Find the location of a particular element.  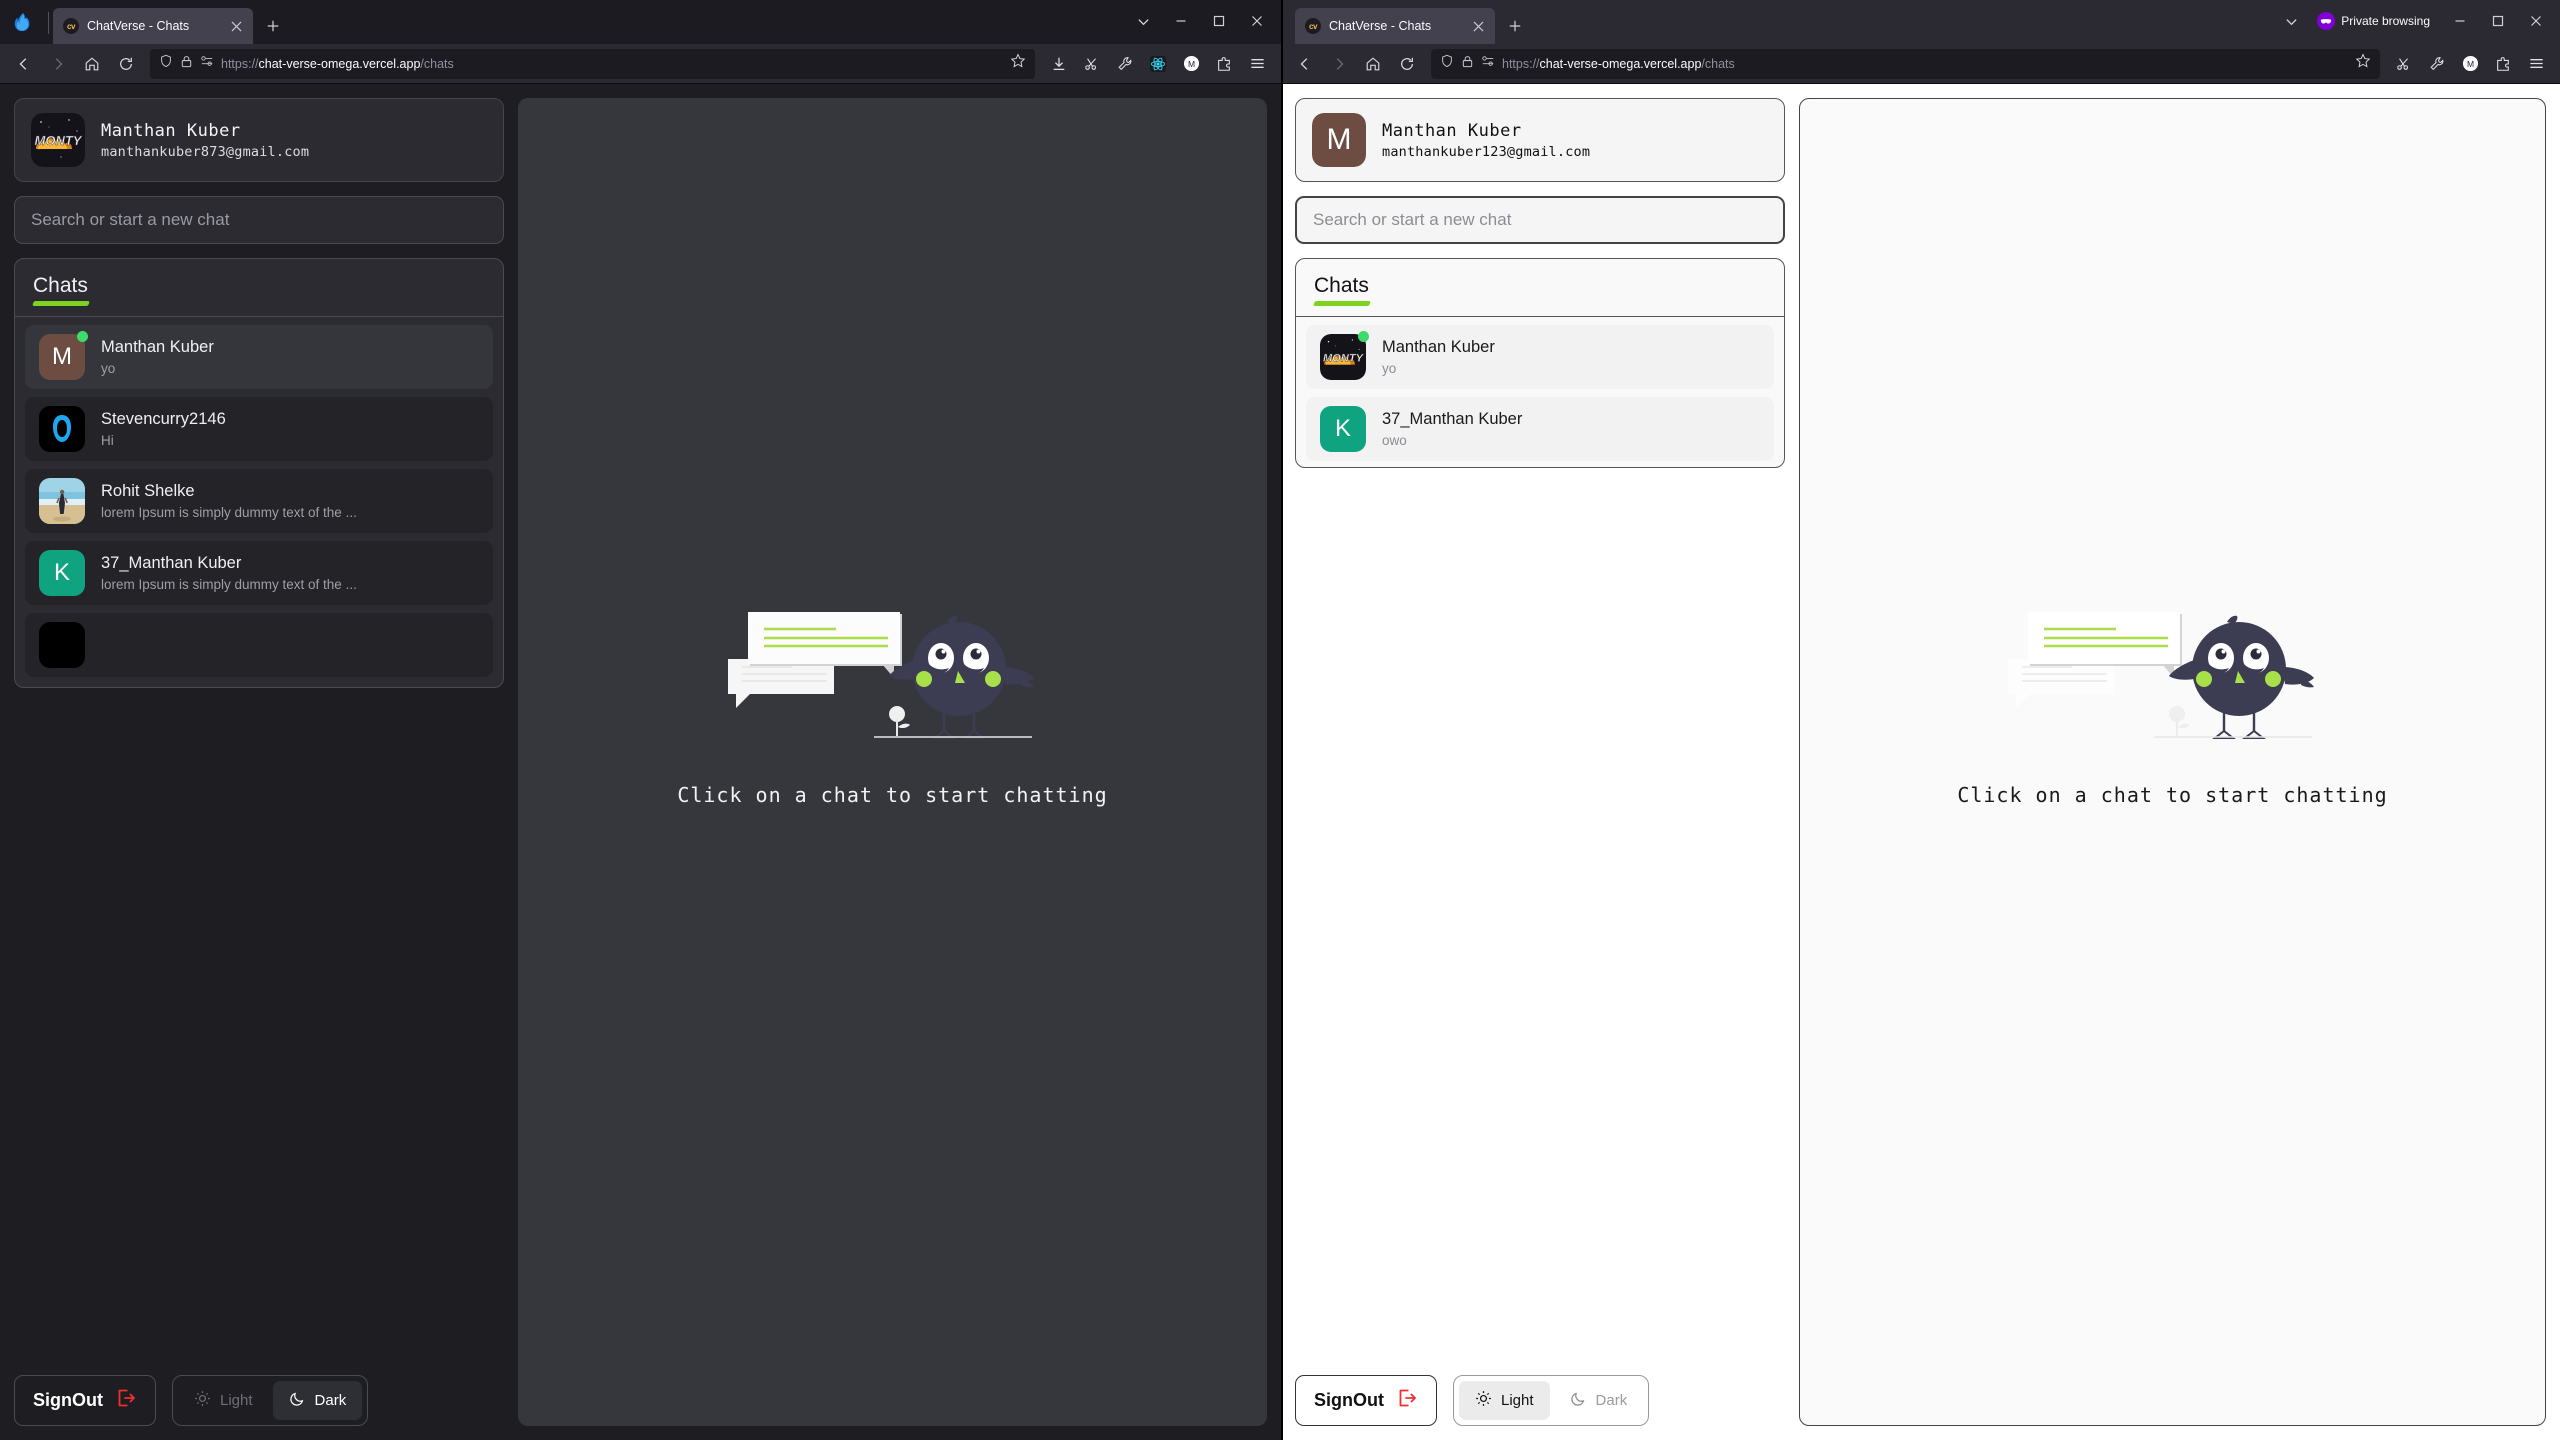

chat-list-item: MONTY Manthan Kuber yo is located at coordinates (1540, 357).